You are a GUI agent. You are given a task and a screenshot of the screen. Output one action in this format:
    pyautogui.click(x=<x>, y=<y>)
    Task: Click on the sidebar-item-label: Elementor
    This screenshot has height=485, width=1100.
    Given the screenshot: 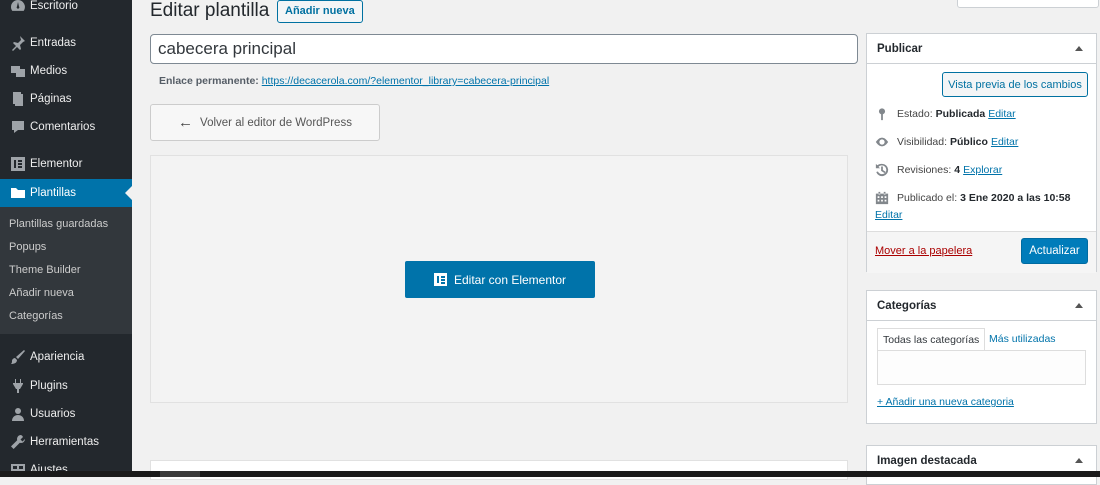 What is the action you would take?
    pyautogui.click(x=56, y=164)
    